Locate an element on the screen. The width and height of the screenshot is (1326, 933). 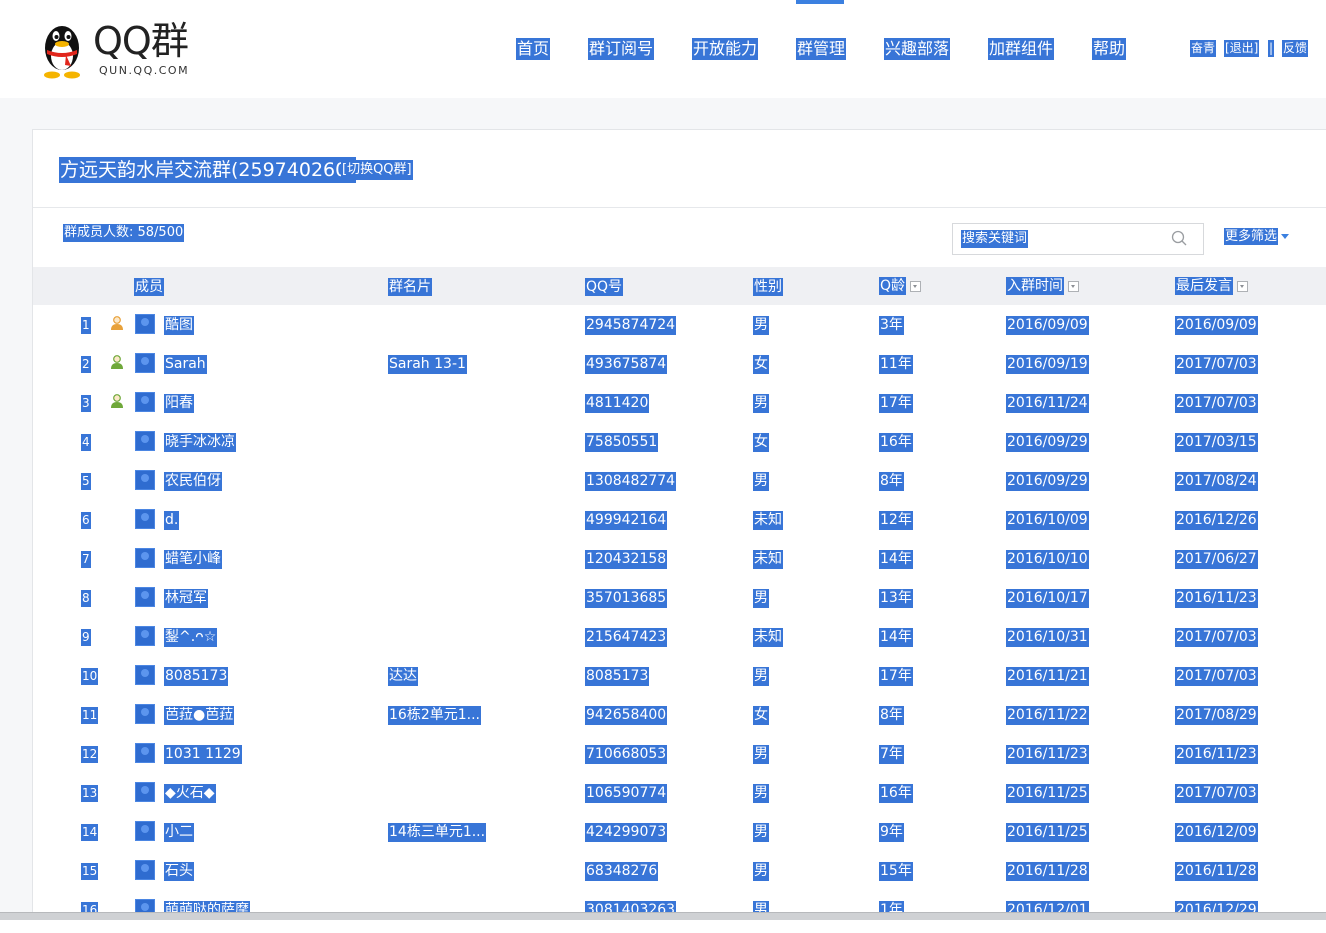
last-speak-time: 2017/08/24 is located at coordinates (1216, 481).